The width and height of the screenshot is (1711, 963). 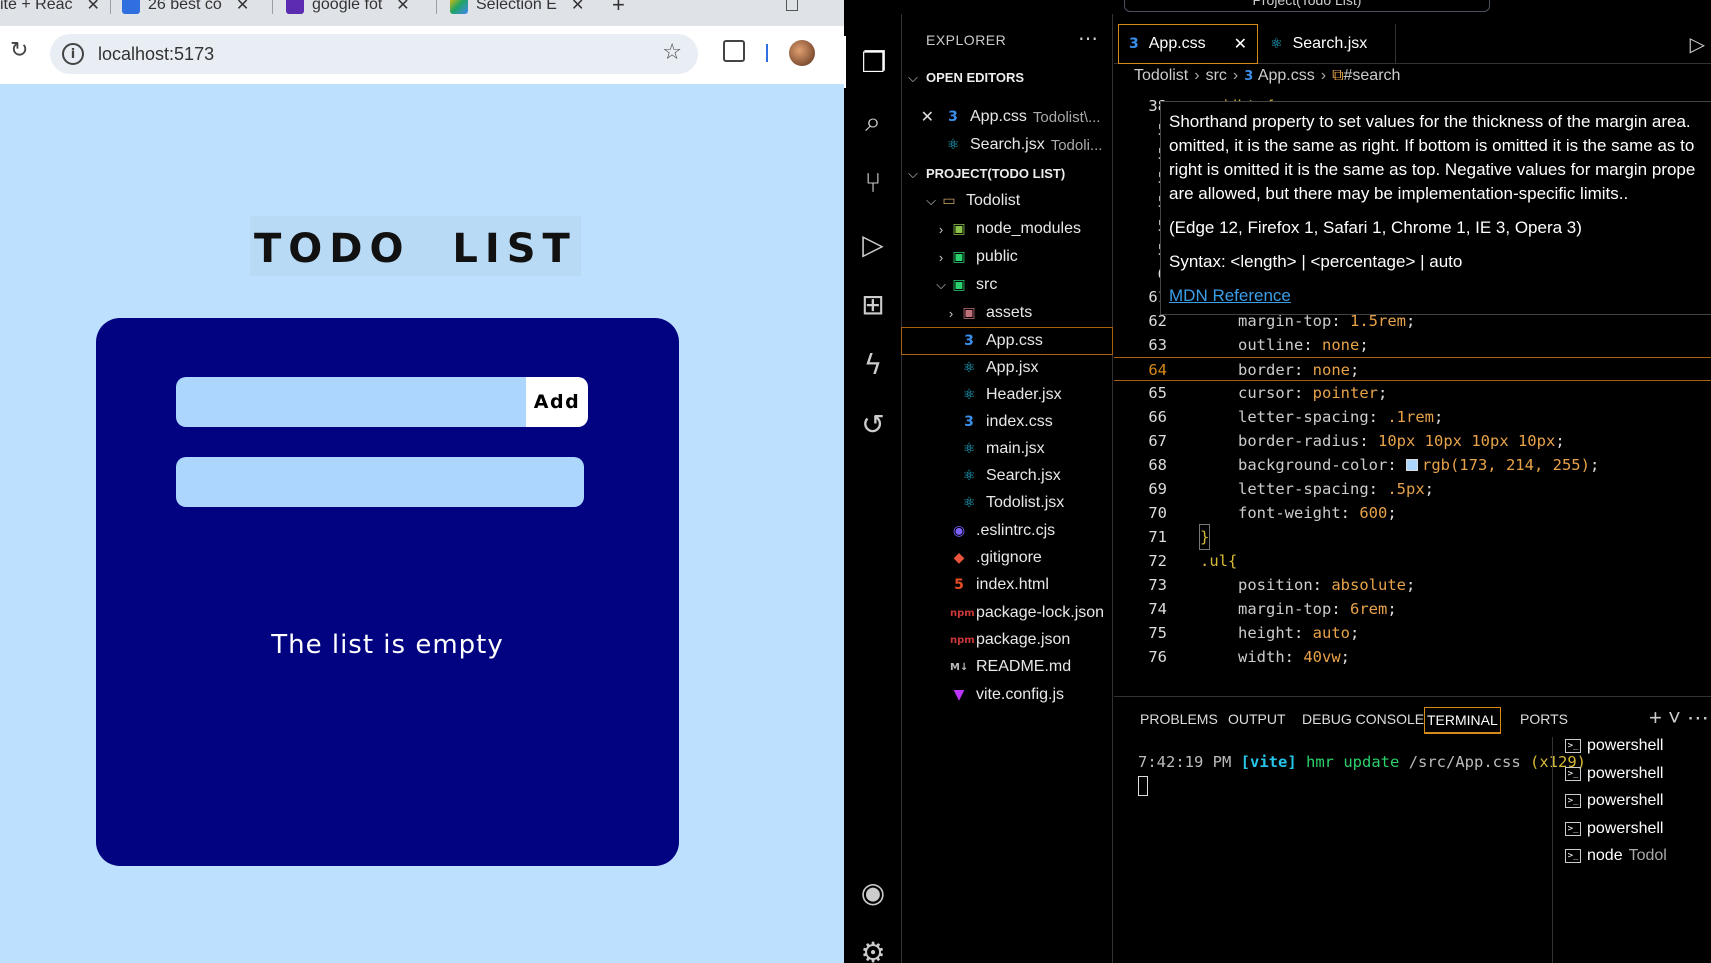 What do you see at coordinates (1679, 718) in the screenshot?
I see `new-terminal-icon: + ˅ ⋯` at bounding box center [1679, 718].